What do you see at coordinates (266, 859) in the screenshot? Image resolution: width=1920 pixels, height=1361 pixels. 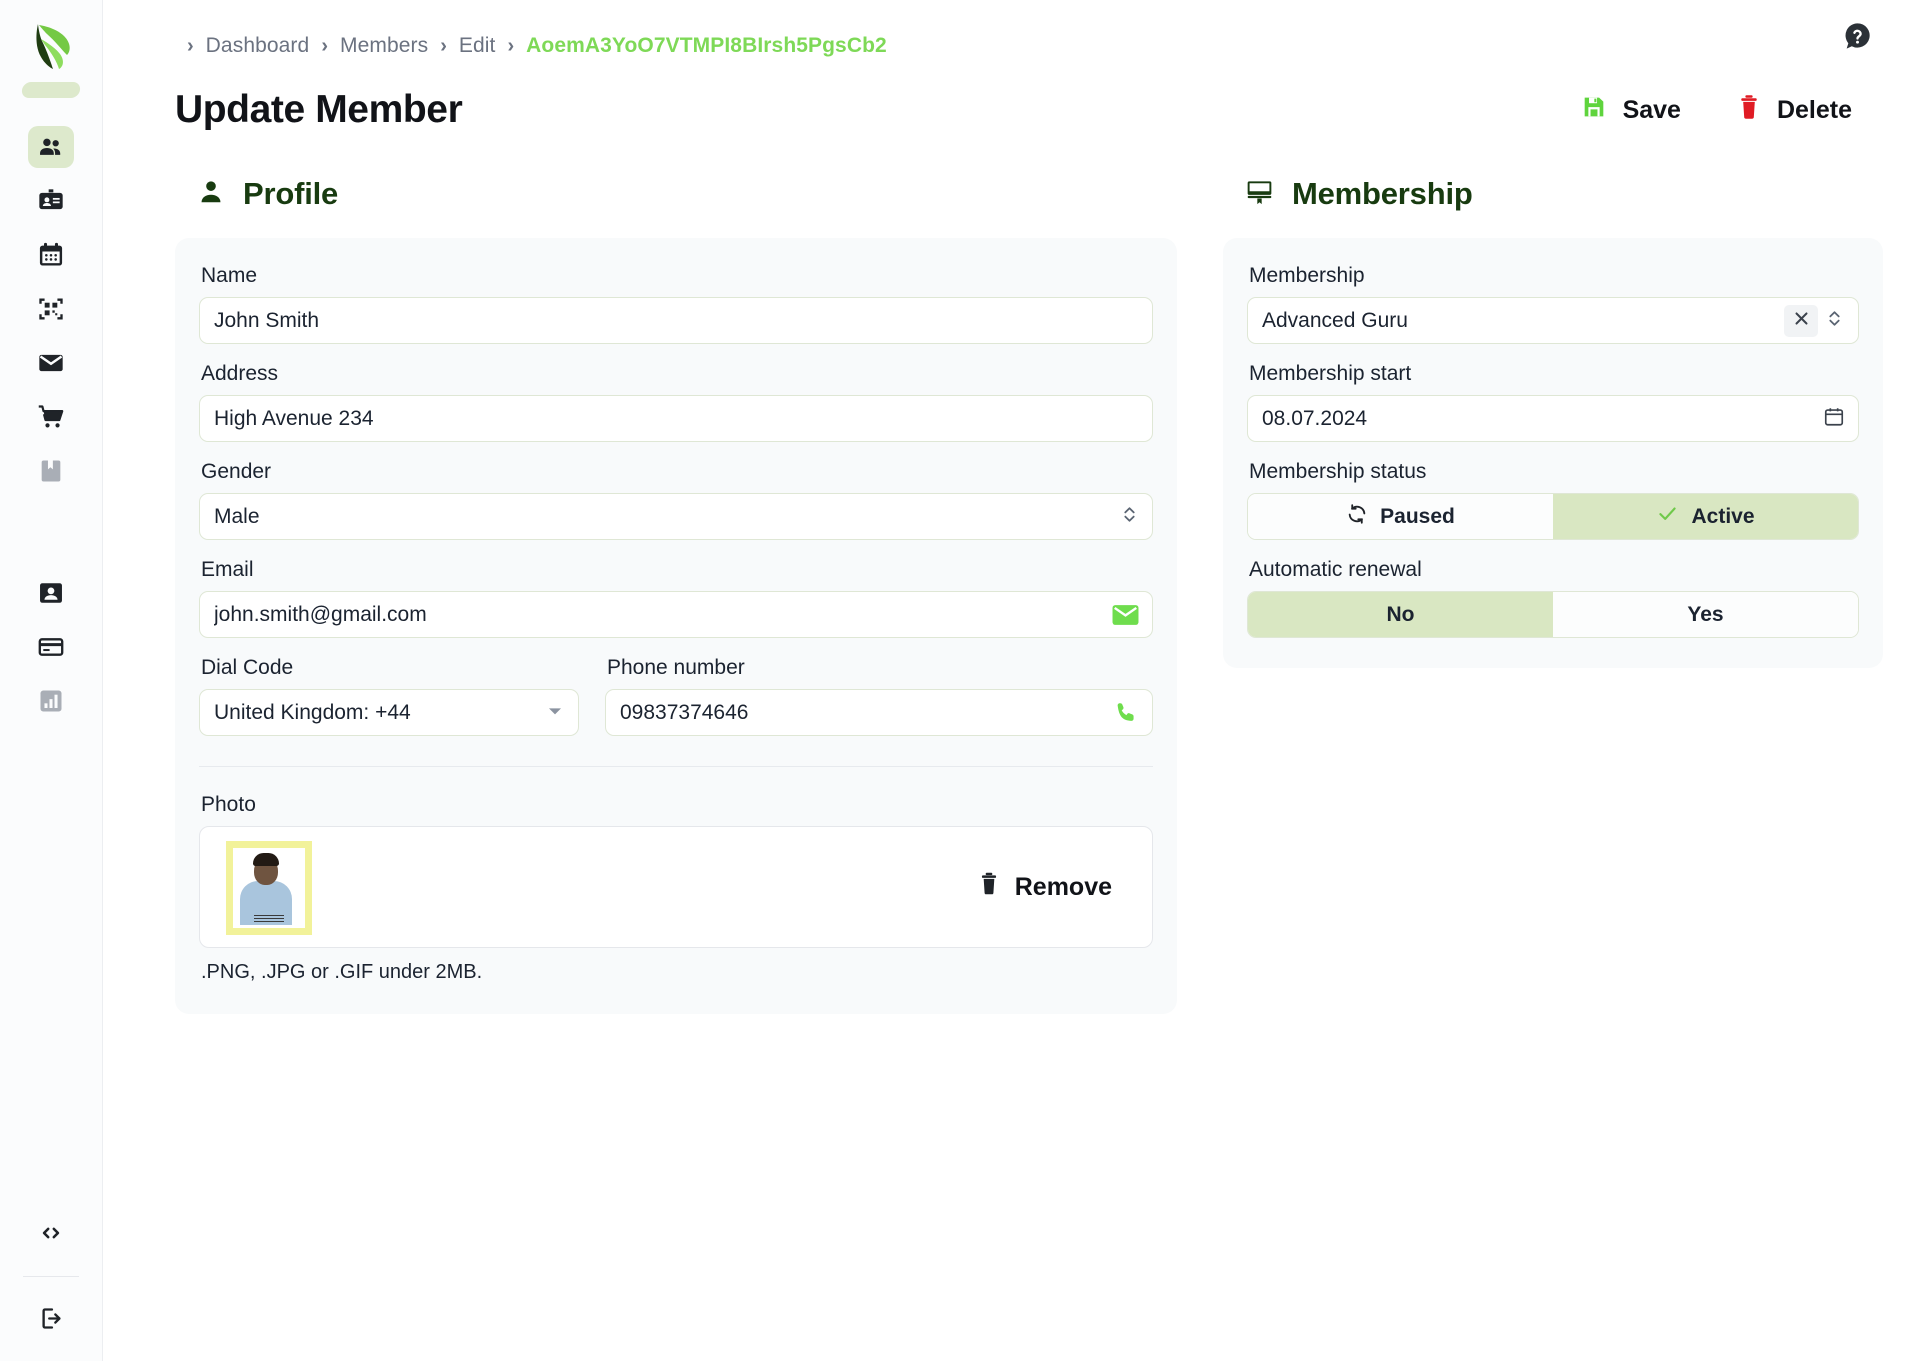 I see `photo-hair` at bounding box center [266, 859].